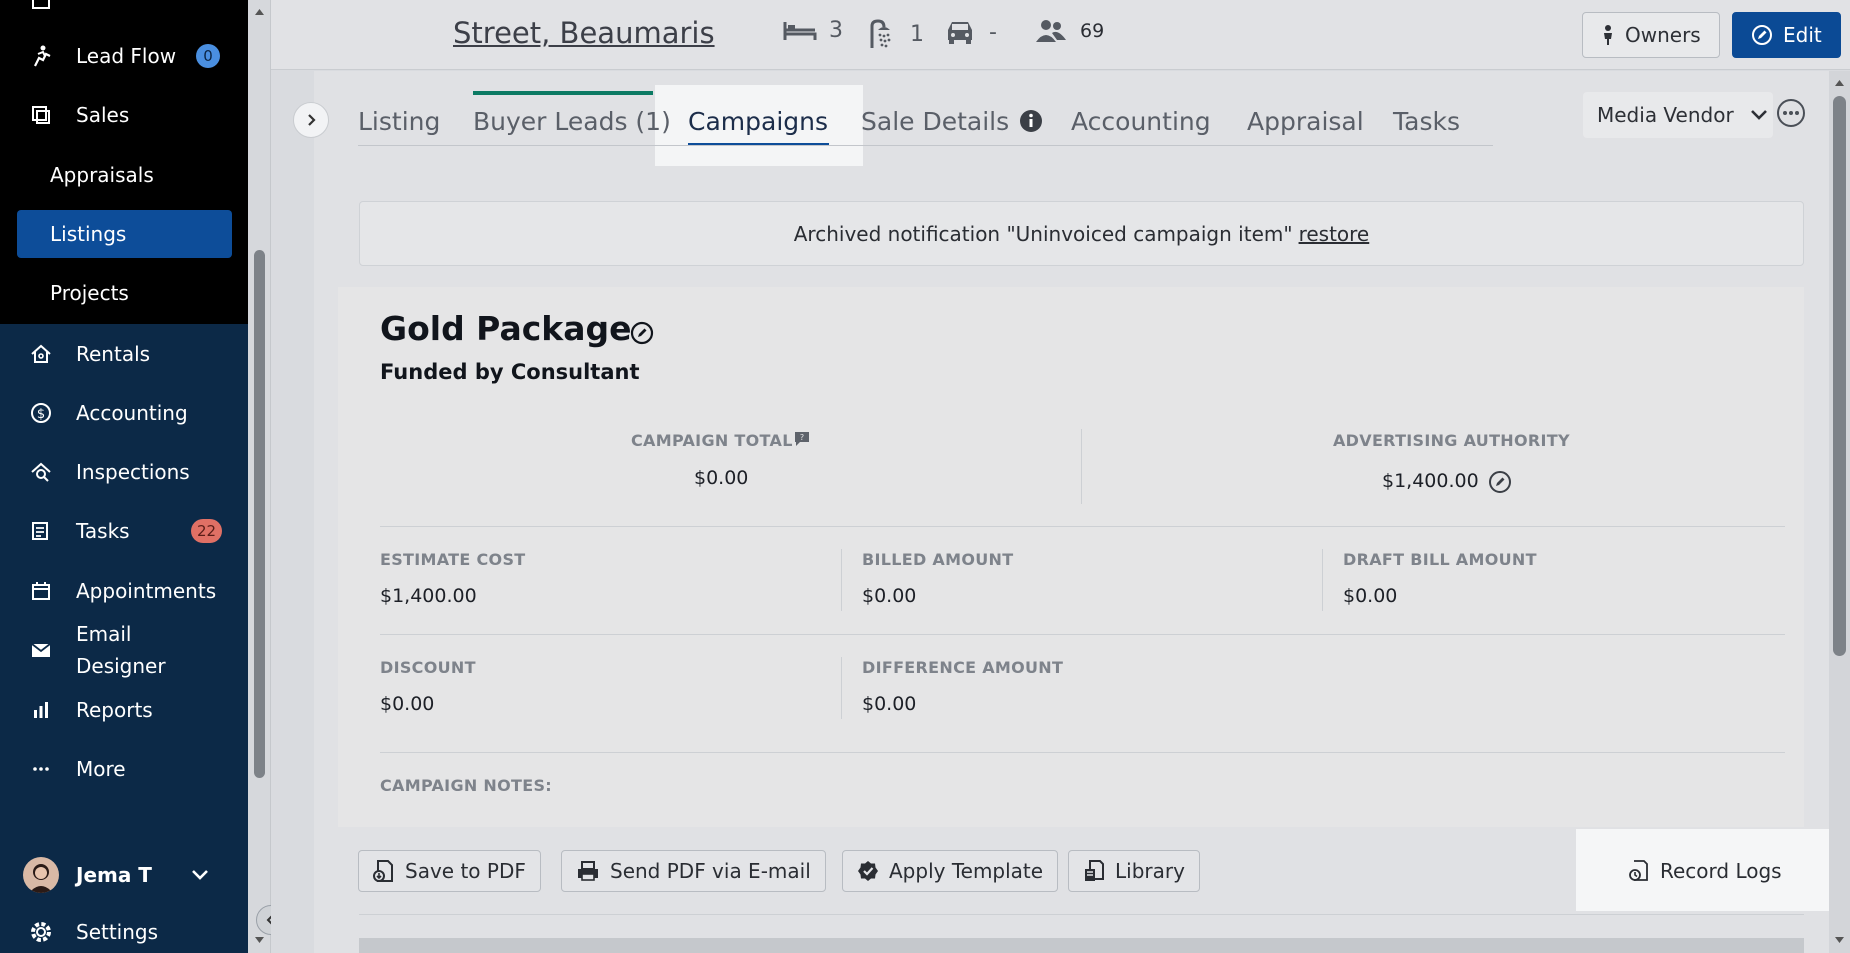 This screenshot has height=953, width=1850. I want to click on sidebar-item-sales: Sales, so click(124, 115).